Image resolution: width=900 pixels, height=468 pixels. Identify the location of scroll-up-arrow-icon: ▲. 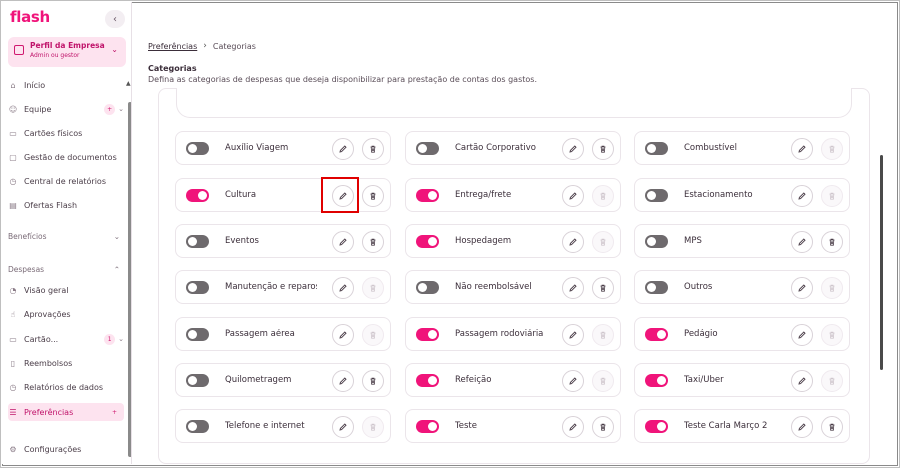
(128, 83).